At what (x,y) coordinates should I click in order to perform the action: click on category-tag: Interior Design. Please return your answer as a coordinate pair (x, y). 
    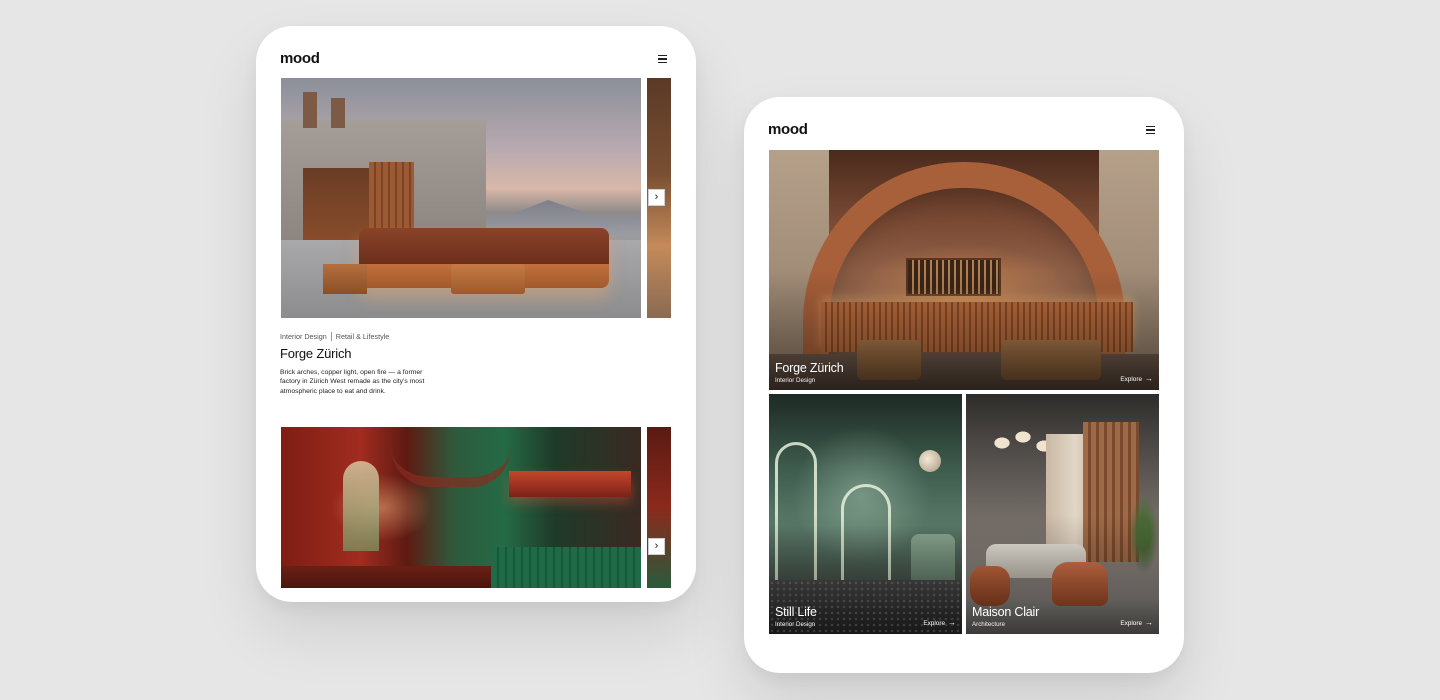
    Looking at the image, I should click on (303, 336).